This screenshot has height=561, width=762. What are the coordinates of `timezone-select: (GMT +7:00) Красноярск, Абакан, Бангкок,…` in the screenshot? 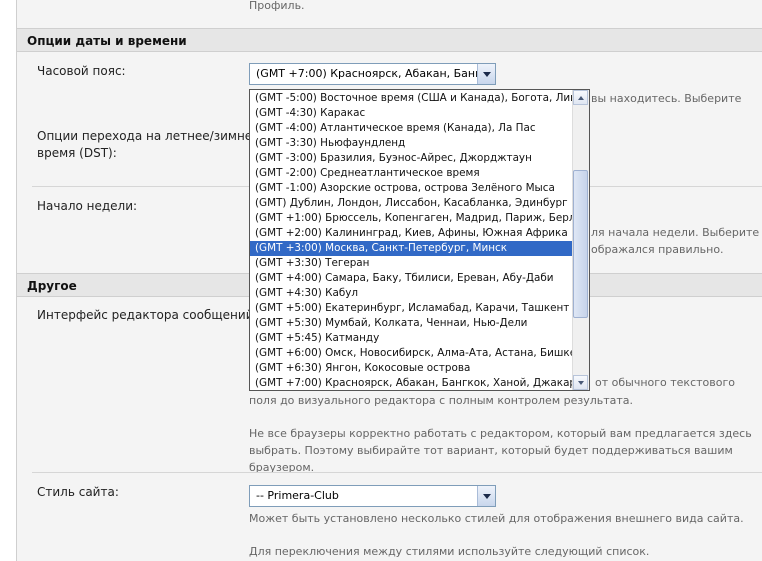 It's located at (372, 74).